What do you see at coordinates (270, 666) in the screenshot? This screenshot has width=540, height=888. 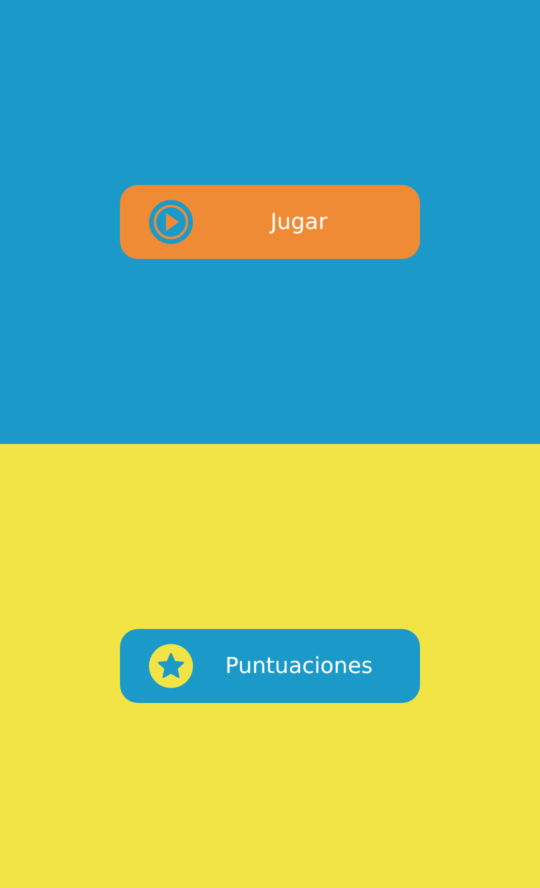 I see `menu-button: Puntuaciones` at bounding box center [270, 666].